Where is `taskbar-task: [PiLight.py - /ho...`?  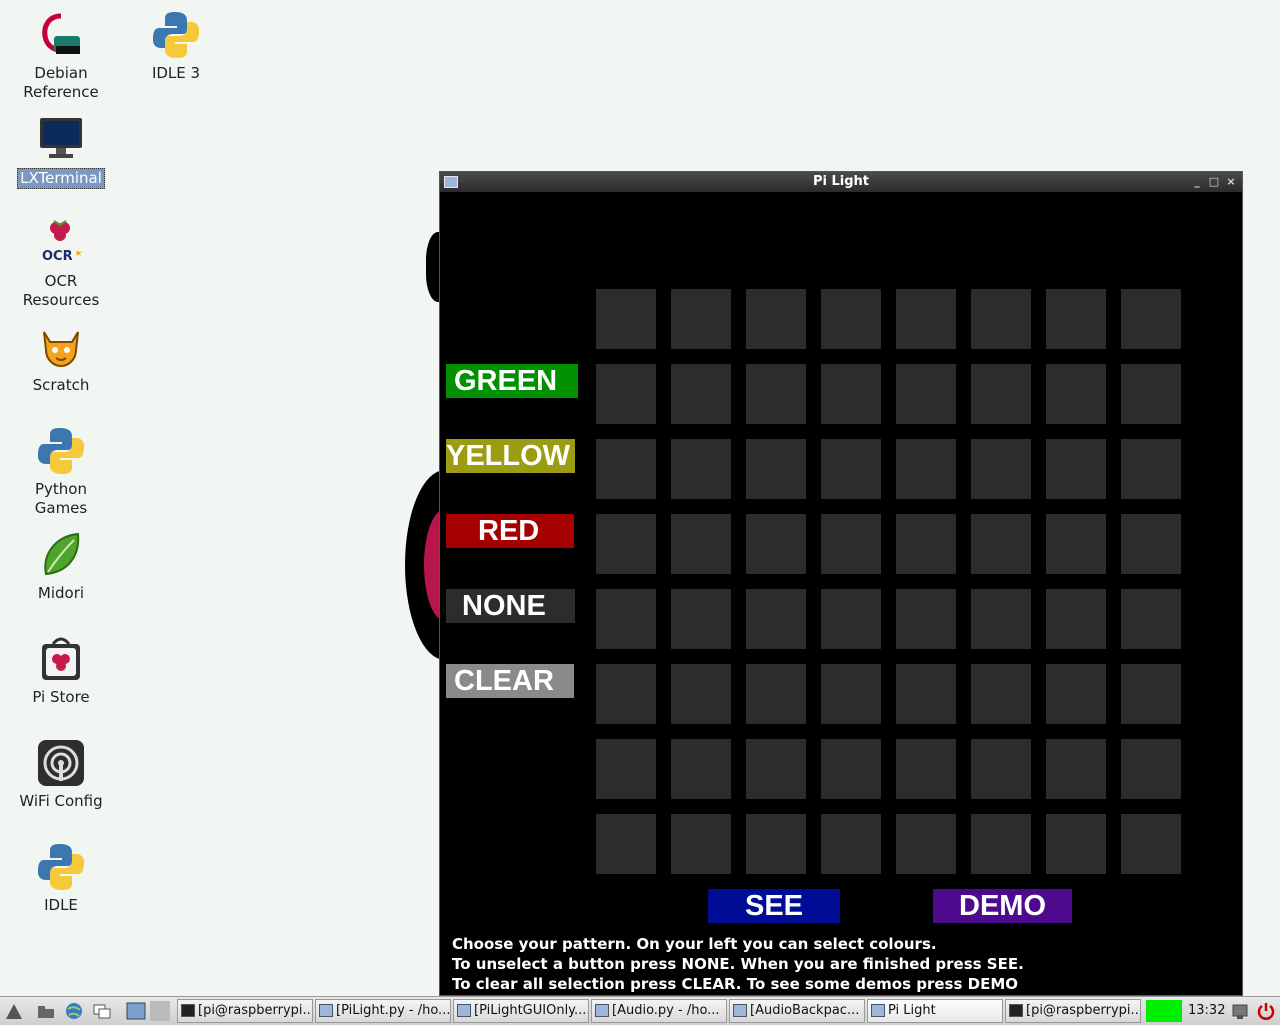
taskbar-task: [PiLight.py - /ho... is located at coordinates (383, 1011).